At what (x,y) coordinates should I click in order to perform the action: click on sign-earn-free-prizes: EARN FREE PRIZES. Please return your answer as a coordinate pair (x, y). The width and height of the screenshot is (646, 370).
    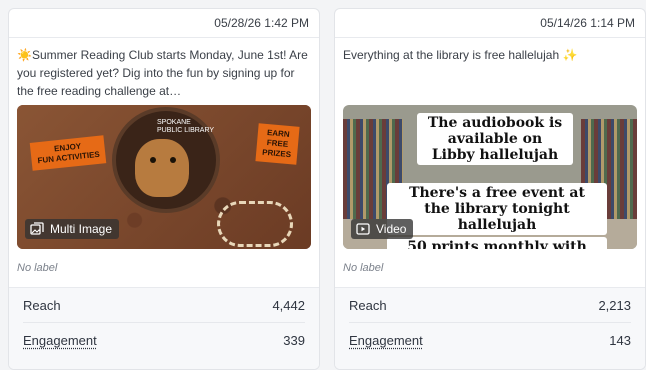
    Looking at the image, I should click on (277, 143).